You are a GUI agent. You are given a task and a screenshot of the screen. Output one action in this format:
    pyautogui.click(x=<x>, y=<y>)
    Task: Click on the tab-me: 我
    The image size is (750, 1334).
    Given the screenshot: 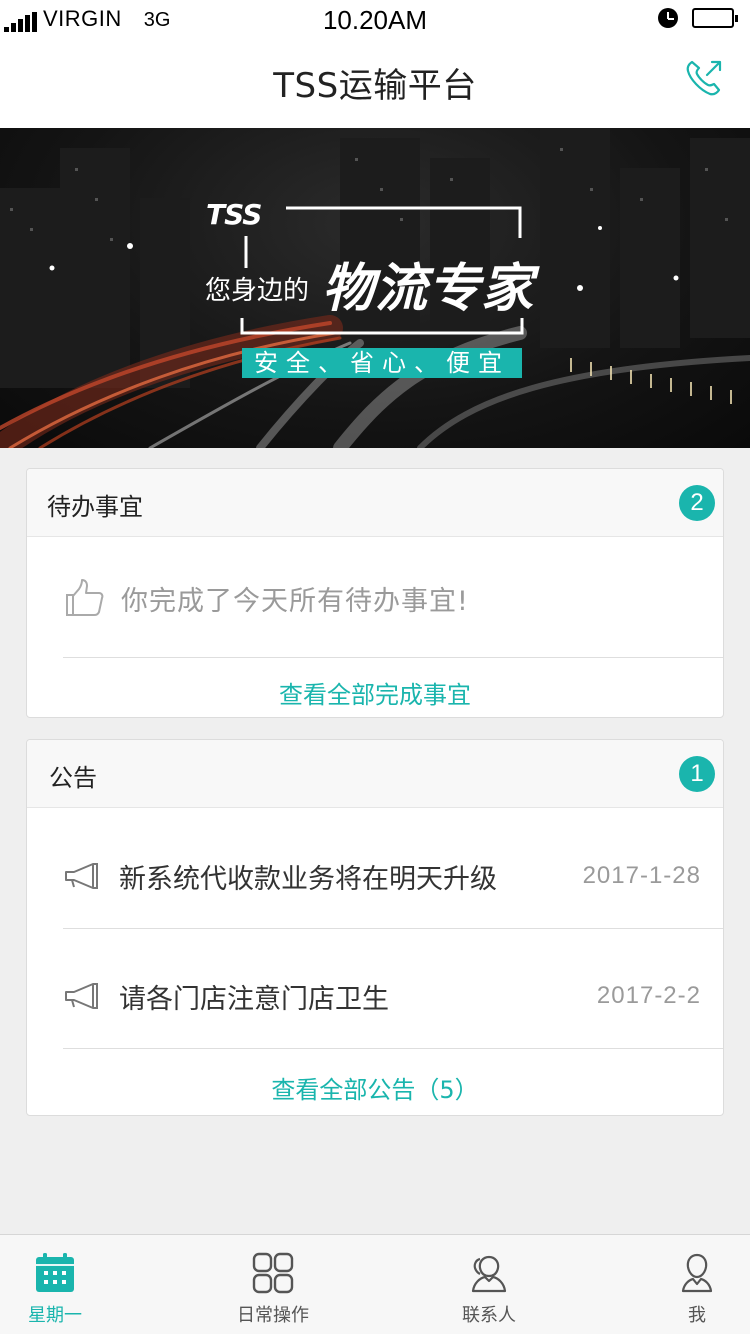 What is the action you would take?
    pyautogui.click(x=696, y=1284)
    